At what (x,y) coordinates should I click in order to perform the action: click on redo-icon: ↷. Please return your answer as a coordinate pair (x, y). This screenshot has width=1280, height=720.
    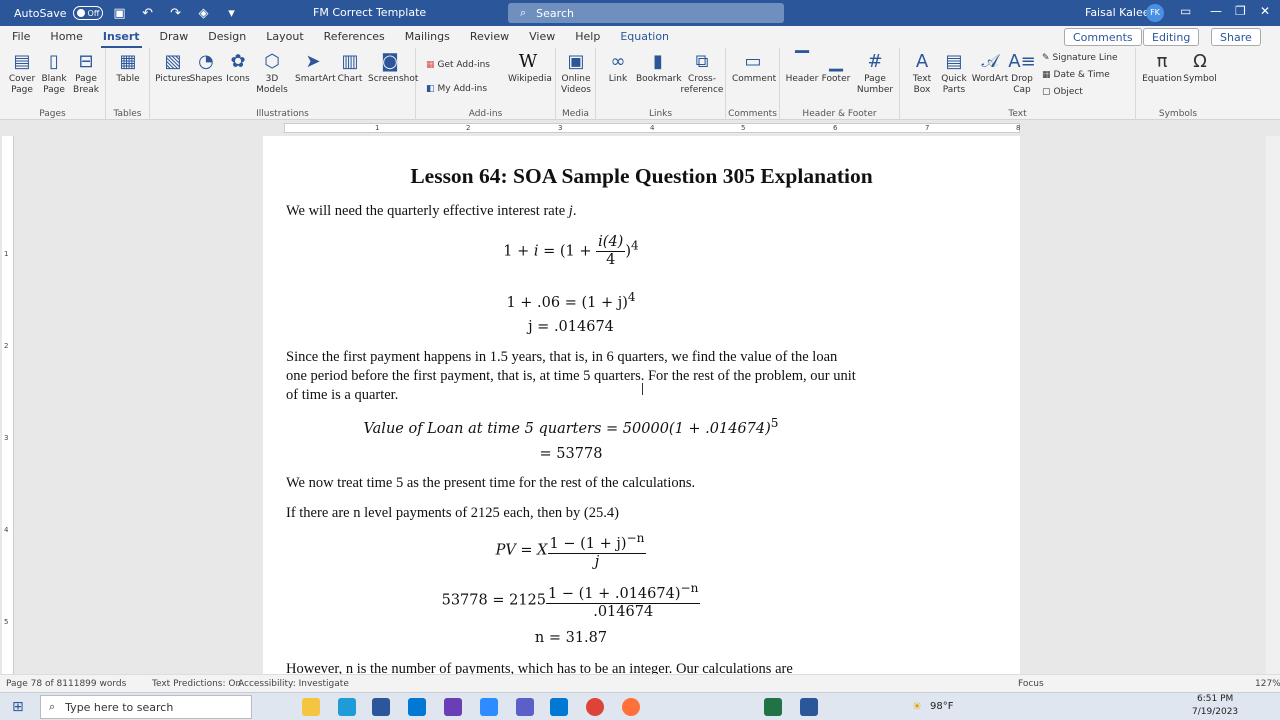
    Looking at the image, I should click on (176, 13).